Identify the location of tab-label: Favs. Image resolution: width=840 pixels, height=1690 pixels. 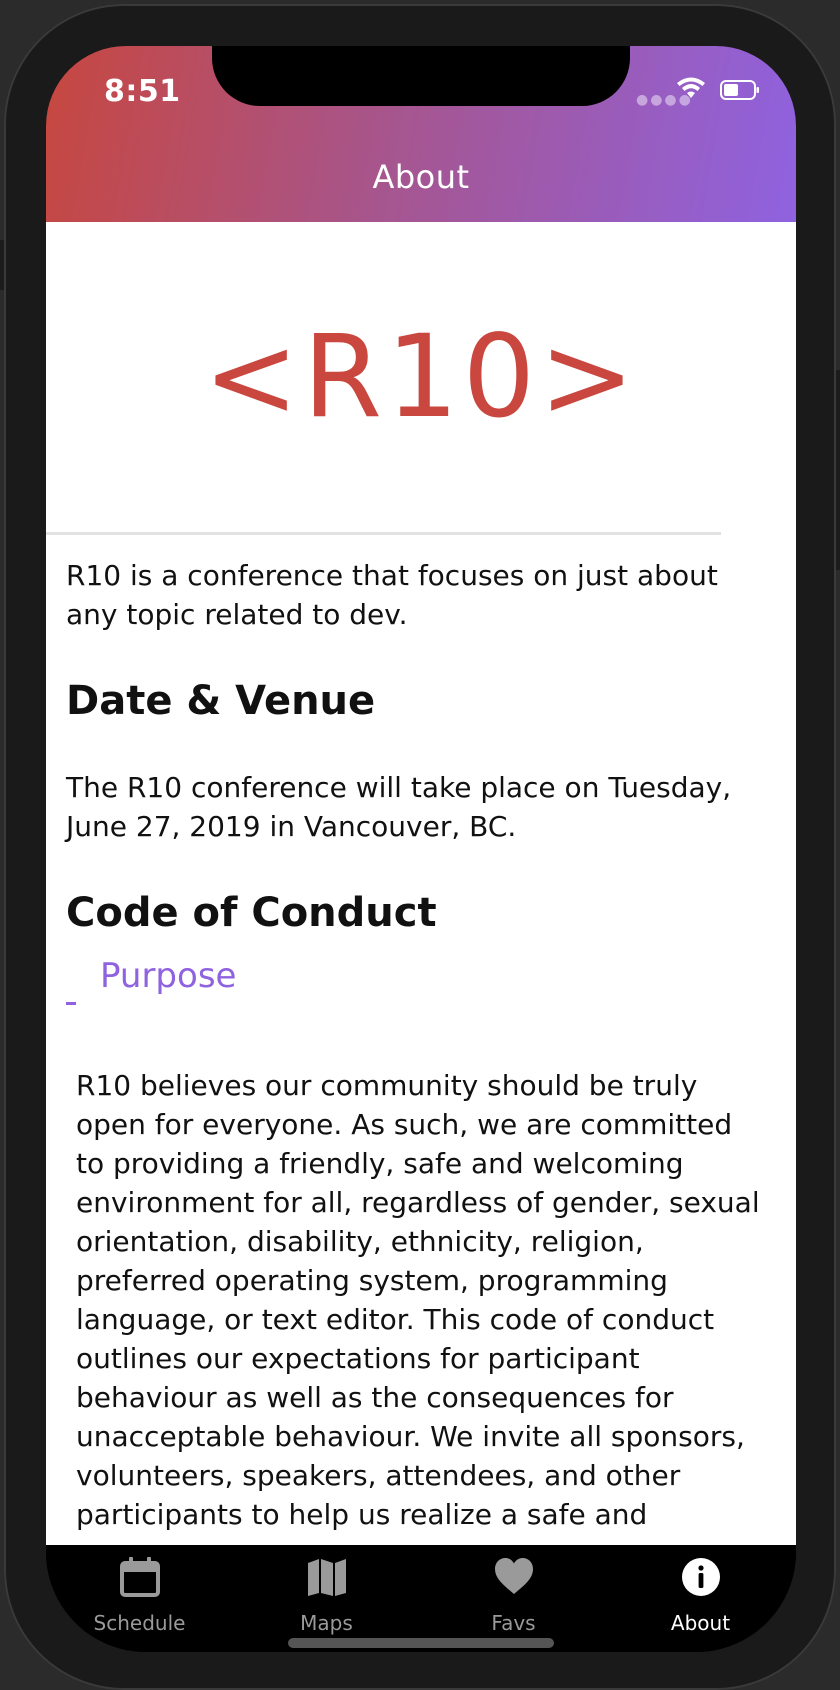
(513, 1623).